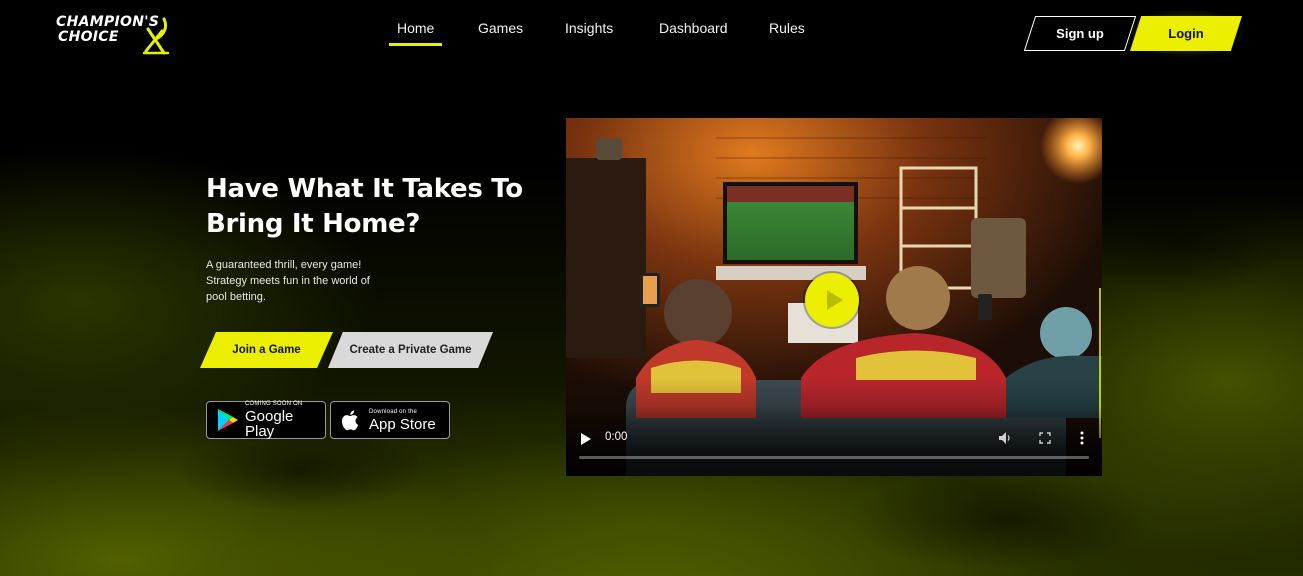 The width and height of the screenshot is (1303, 576). Describe the element at coordinates (834, 457) in the screenshot. I see `video-progress-bar` at that location.